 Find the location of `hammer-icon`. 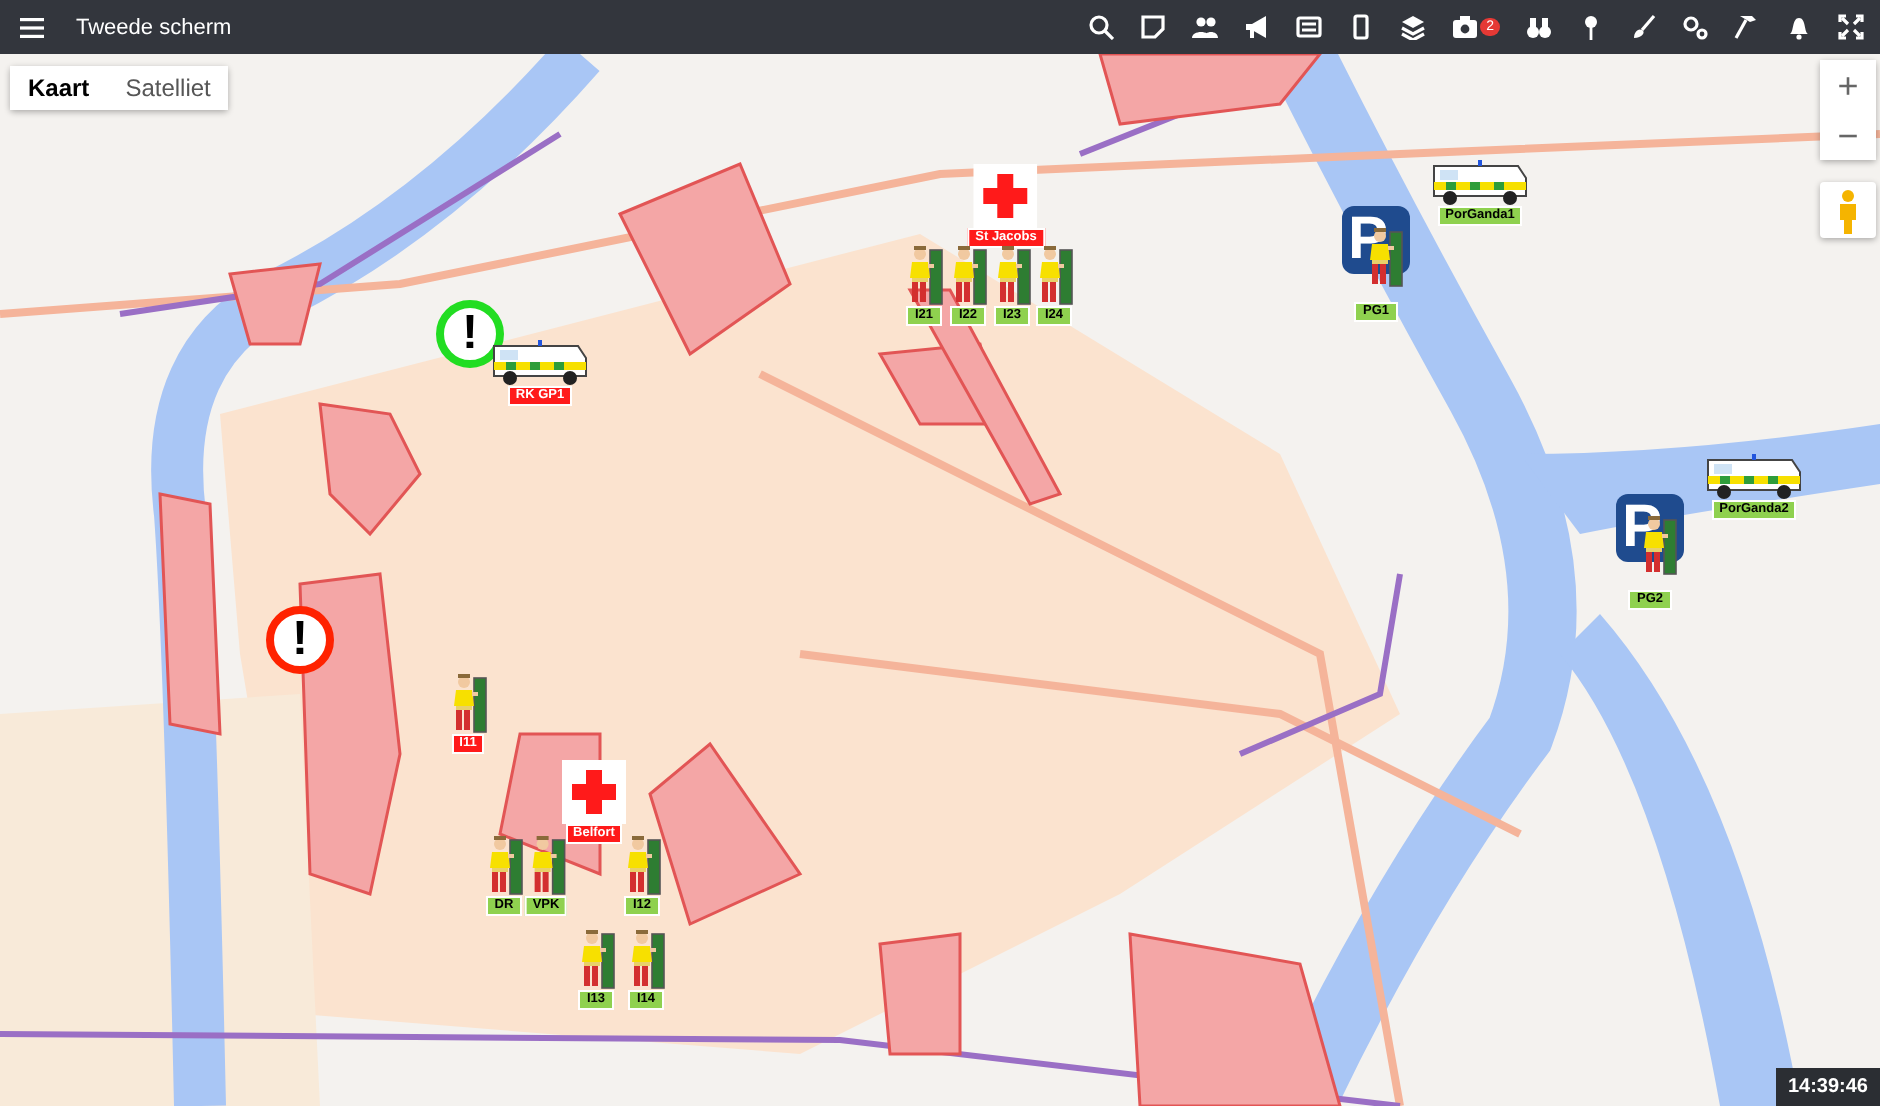

hammer-icon is located at coordinates (1747, 27).